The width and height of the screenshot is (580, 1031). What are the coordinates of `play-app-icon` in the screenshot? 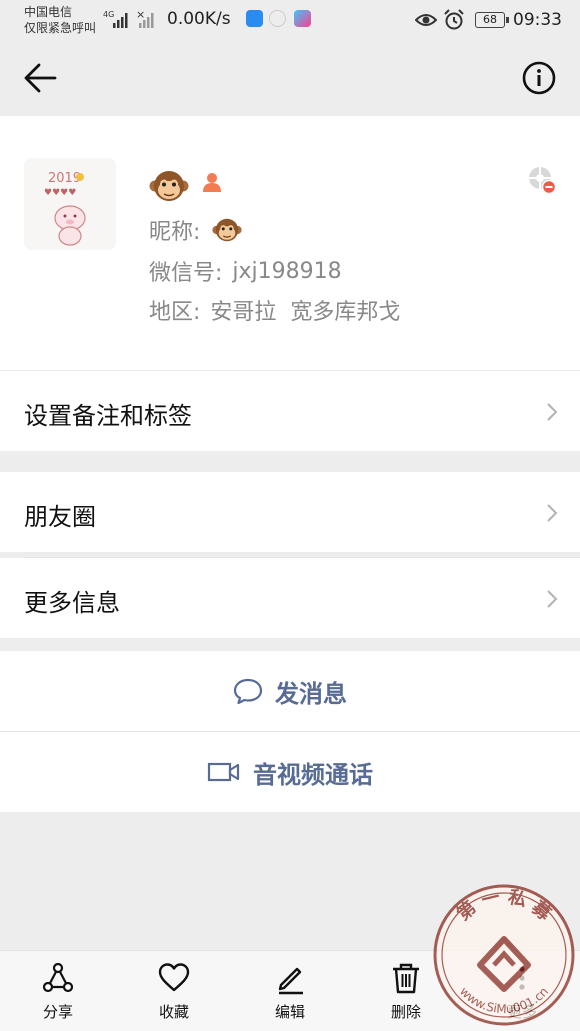 It's located at (277, 18).